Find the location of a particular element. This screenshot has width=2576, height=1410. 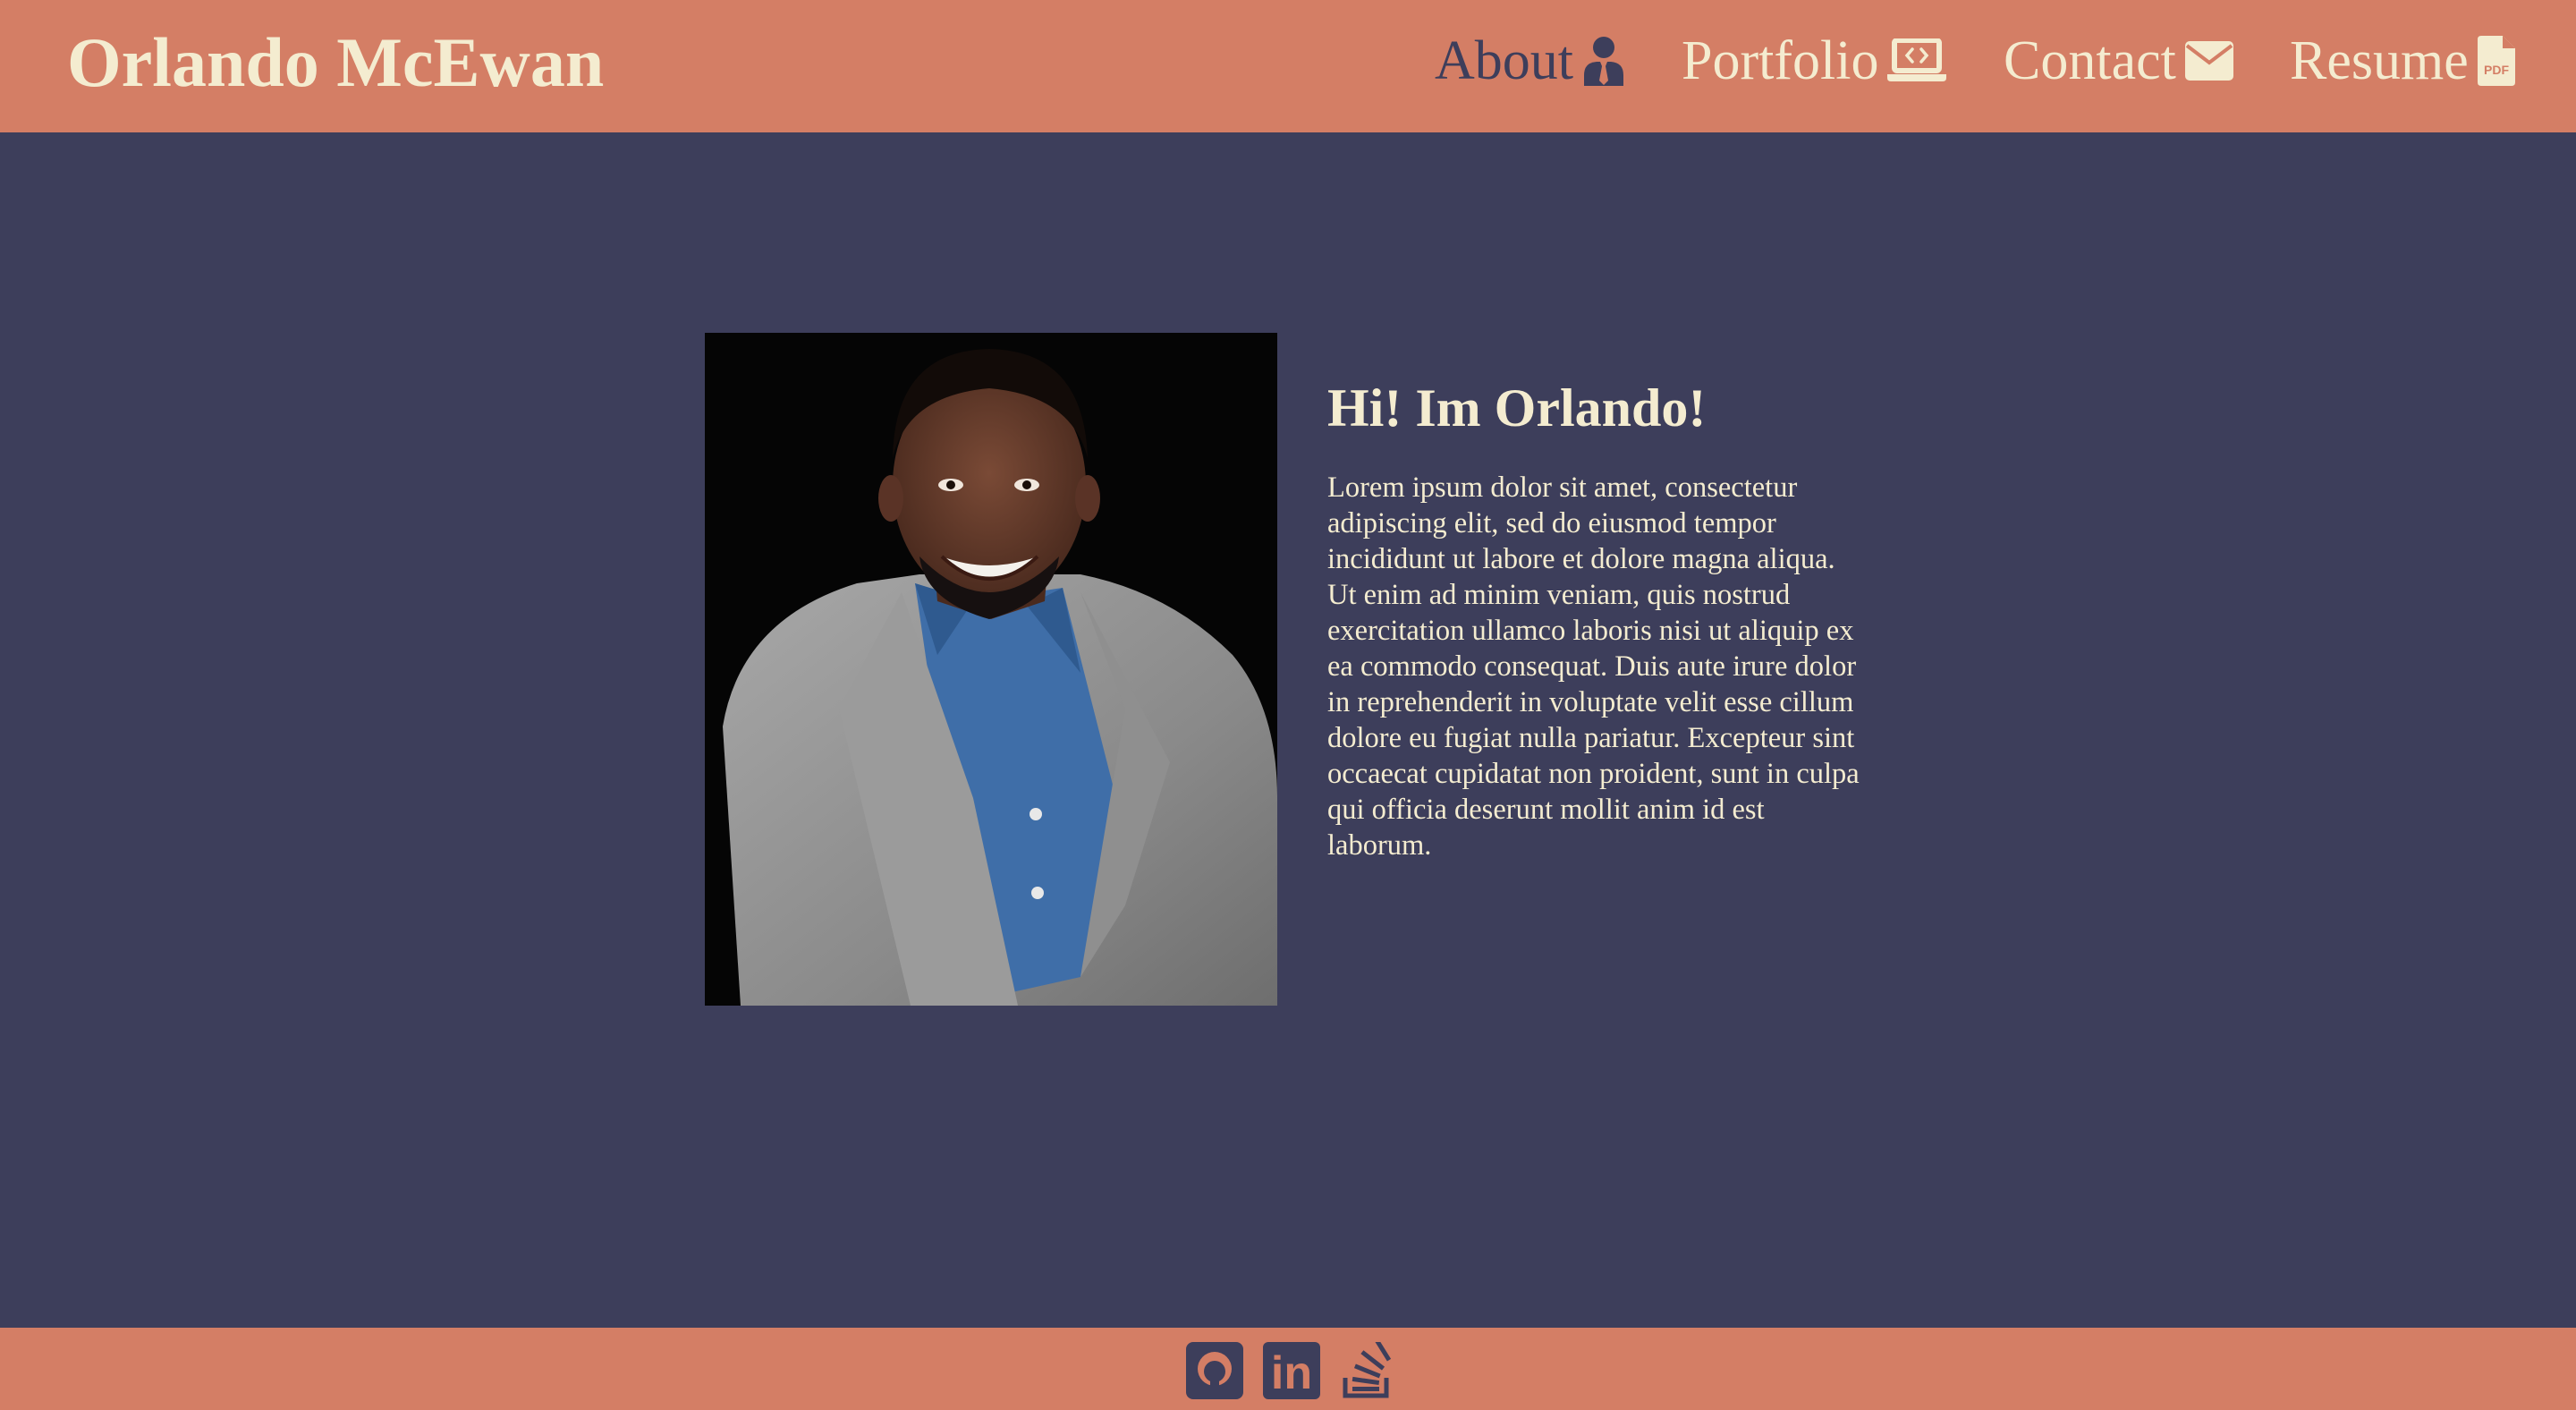

linkedin-icon-label: in is located at coordinates (1291, 1373).